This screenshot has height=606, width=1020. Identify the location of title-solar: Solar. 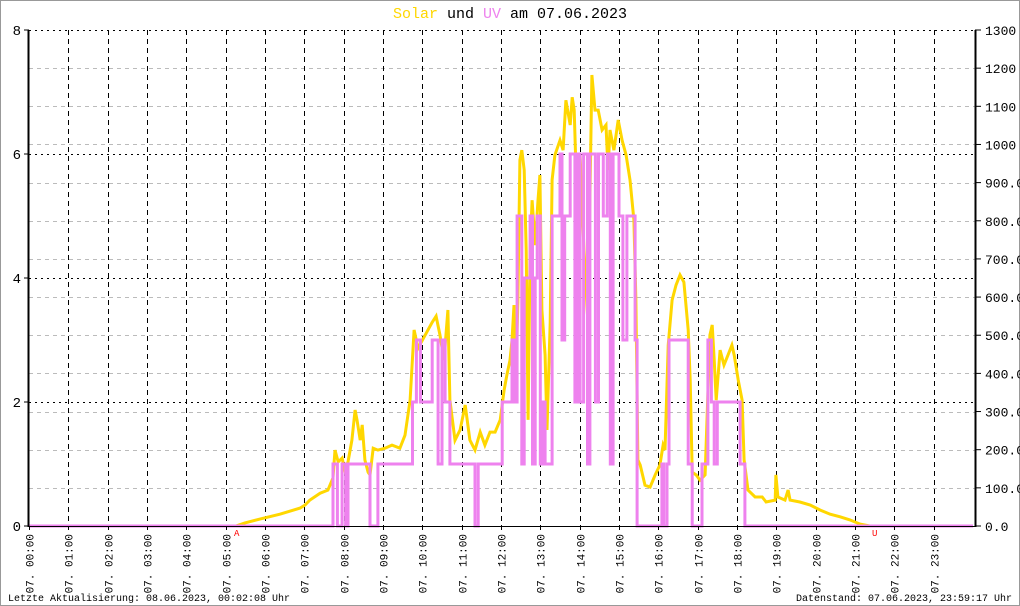
(415, 14).